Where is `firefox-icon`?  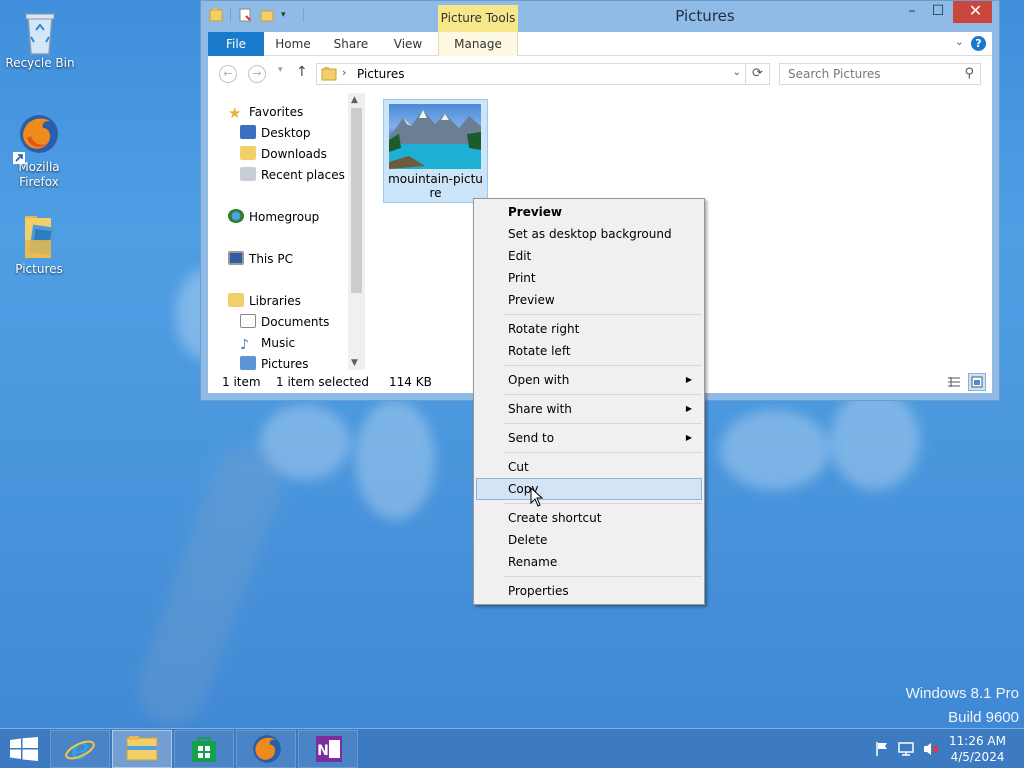
firefox-icon is located at coordinates (37, 138).